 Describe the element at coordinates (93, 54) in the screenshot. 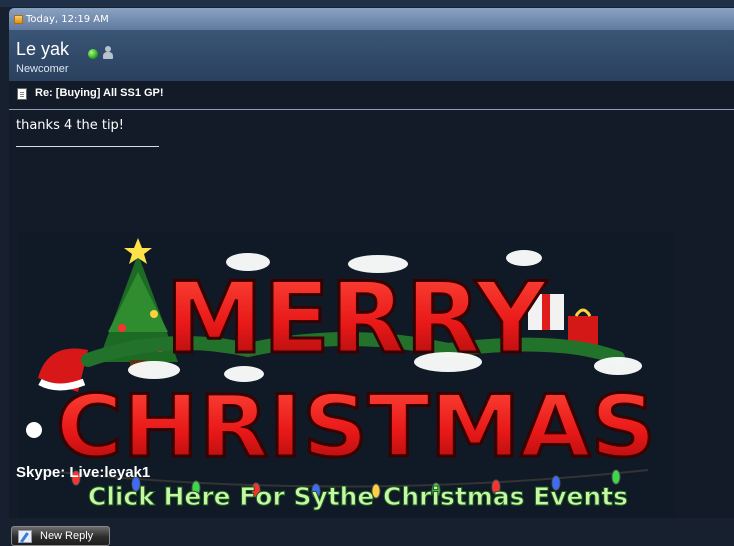

I see `online-status-icon` at that location.